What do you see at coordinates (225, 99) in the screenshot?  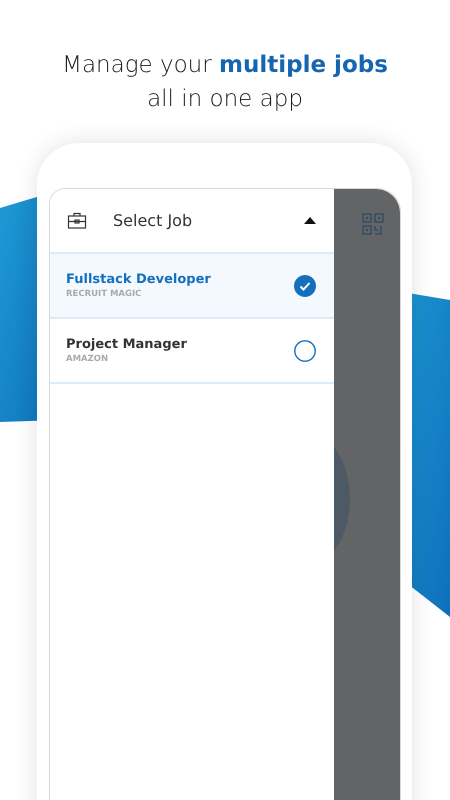 I see `headline-text: all in one app` at bounding box center [225, 99].